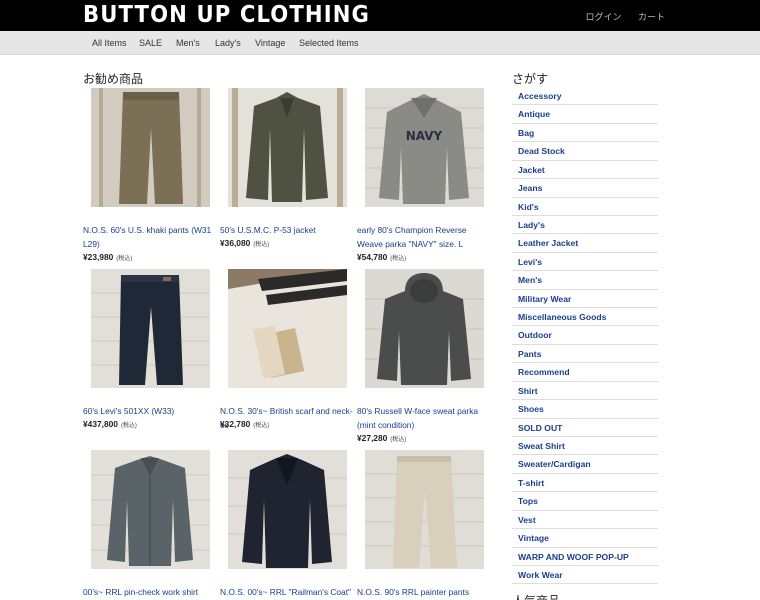 The image size is (760, 600). What do you see at coordinates (188, 43) in the screenshot?
I see `nav-mens: Men's` at bounding box center [188, 43].